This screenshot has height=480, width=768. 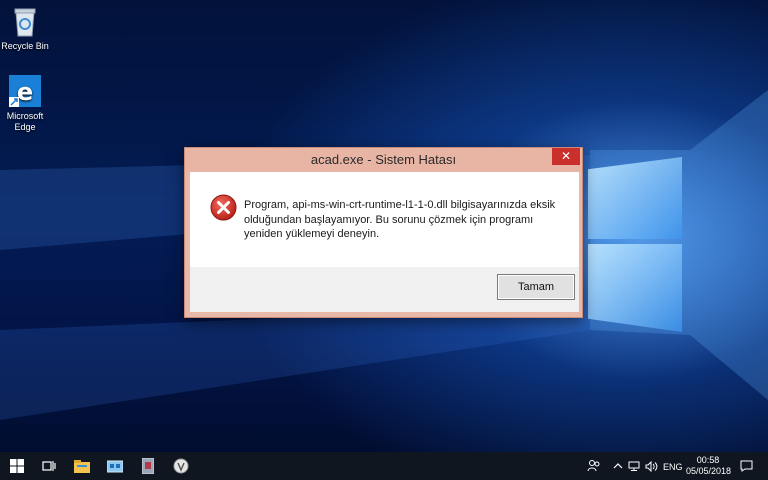 I want to click on notification-icon, so click(x=746, y=466).